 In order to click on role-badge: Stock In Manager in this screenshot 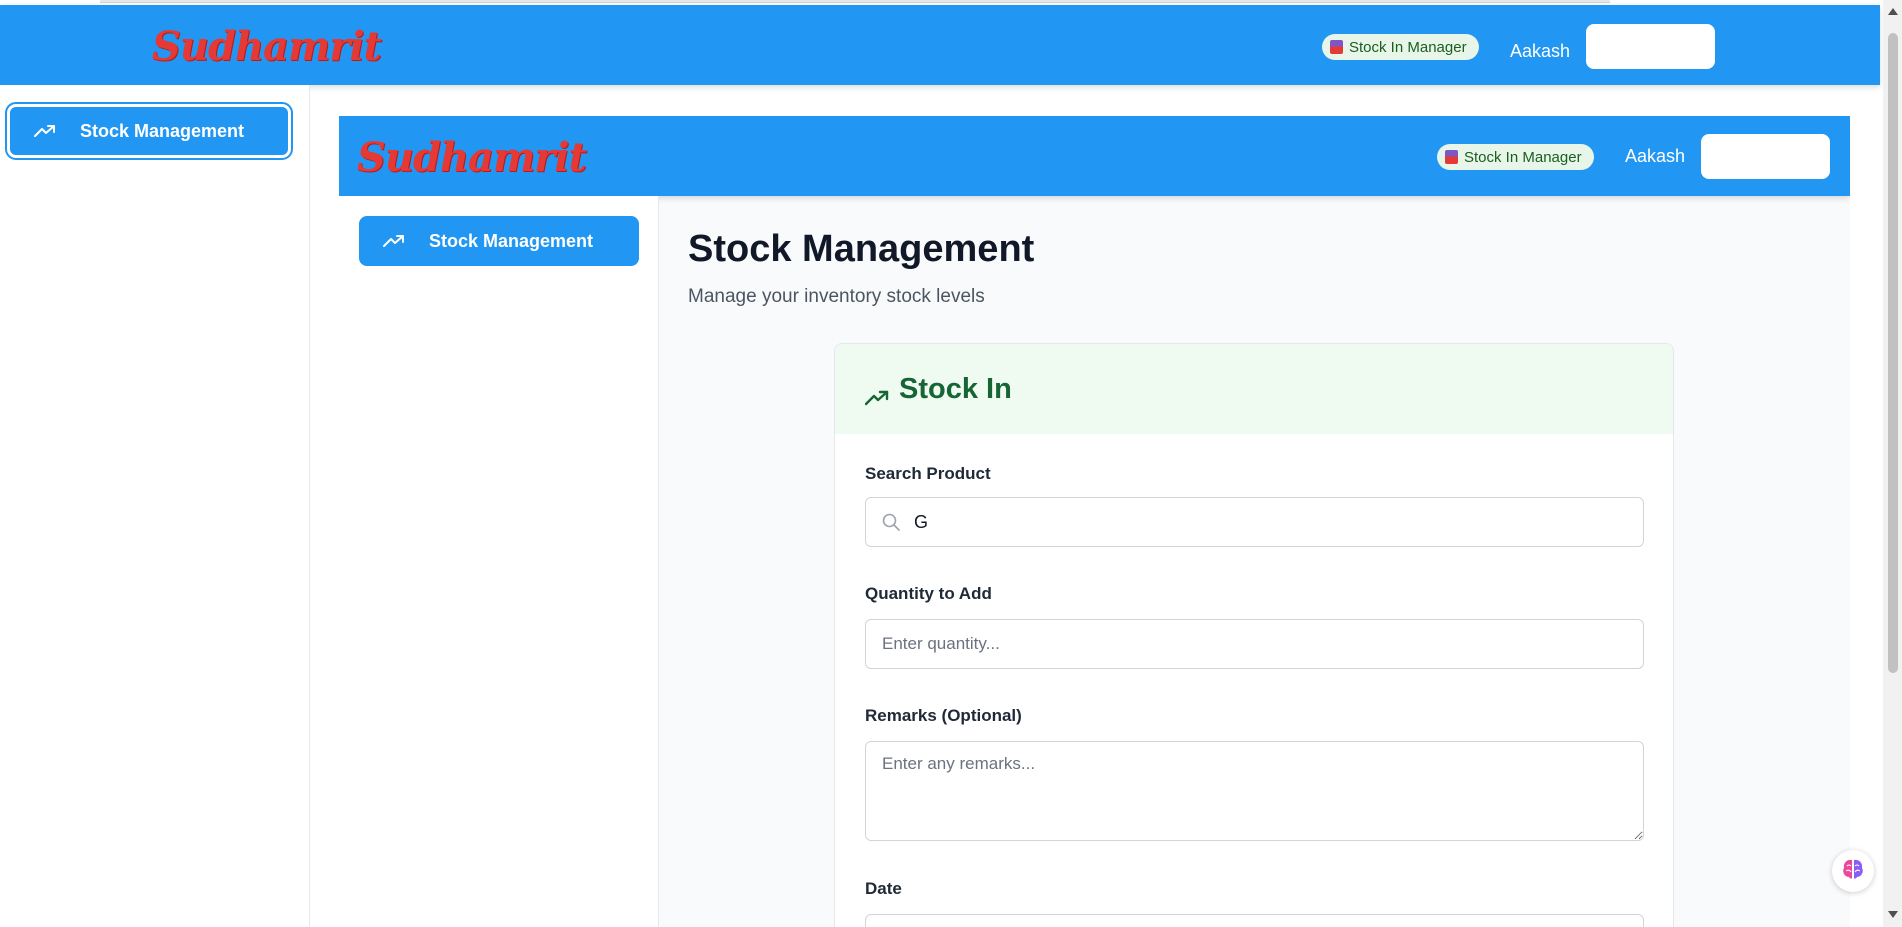, I will do `click(1400, 47)`.